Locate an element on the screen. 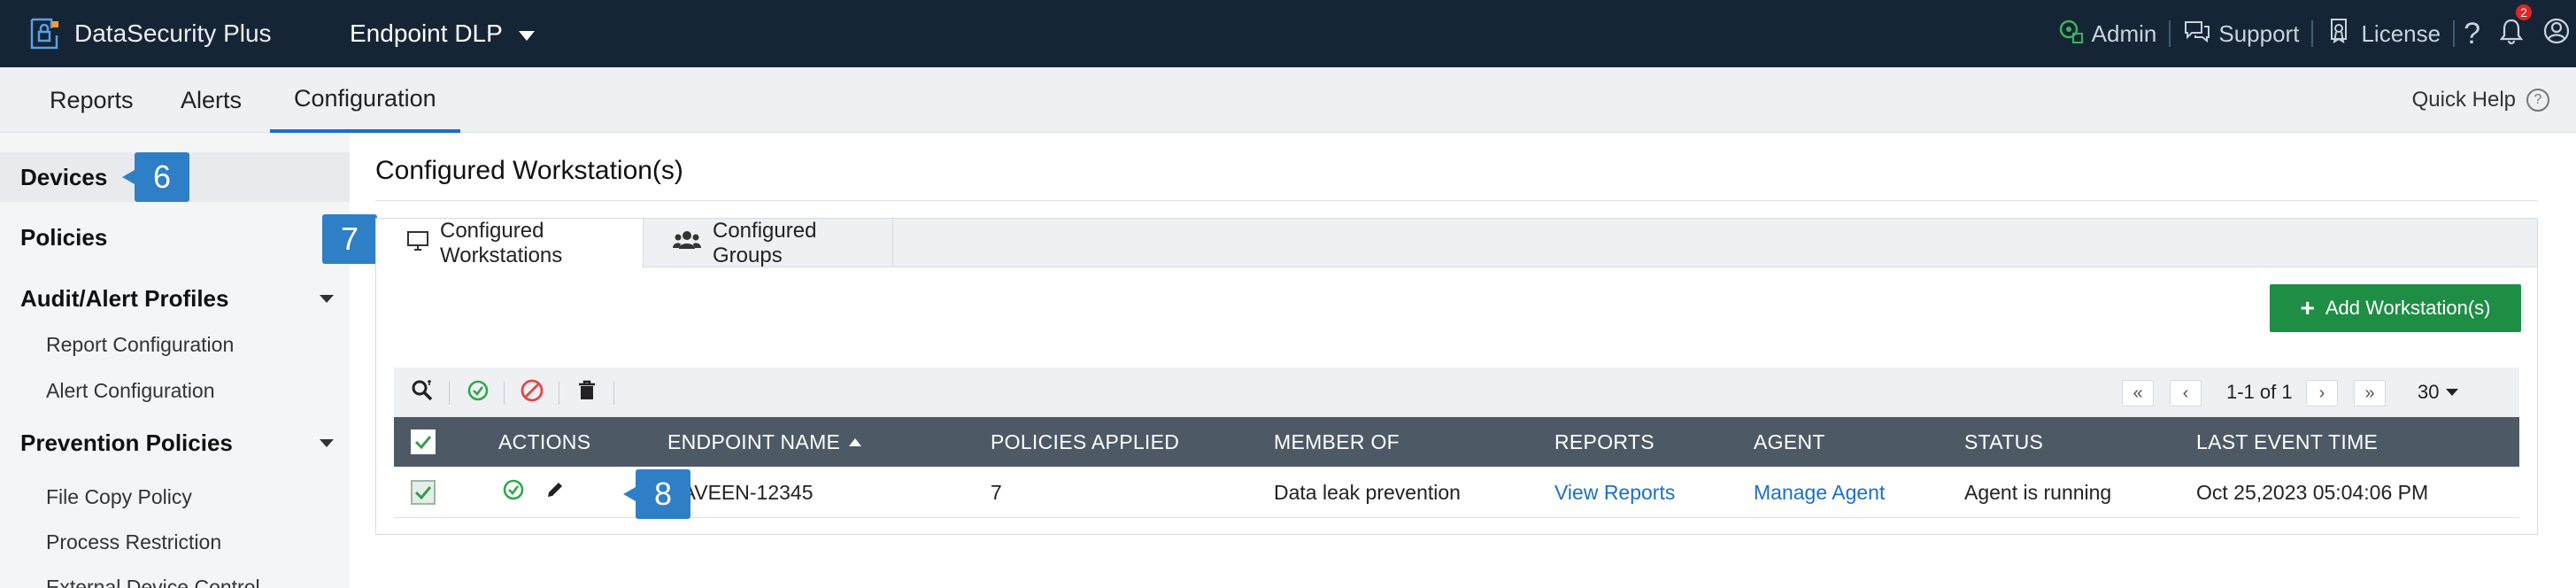 The image size is (2576, 588). sidebar-item-label: Devices is located at coordinates (64, 176).